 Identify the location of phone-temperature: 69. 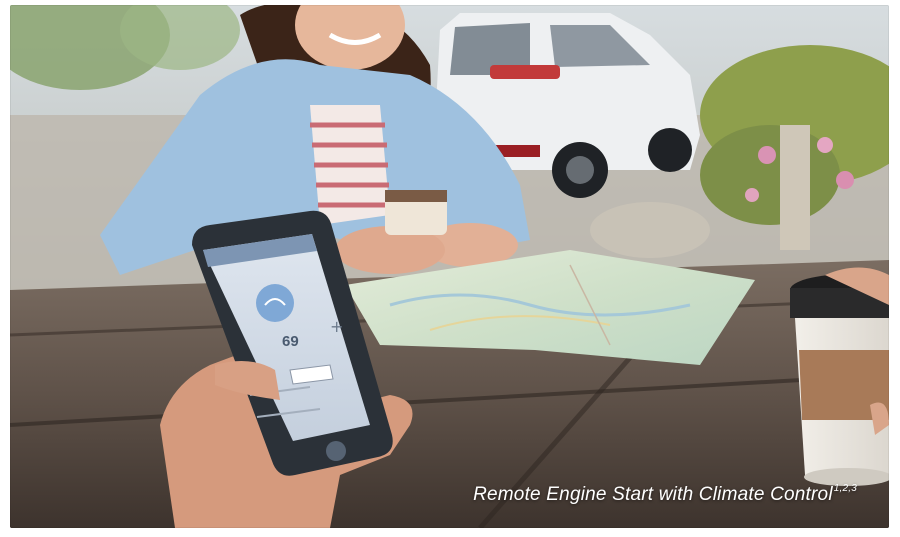
(290, 341).